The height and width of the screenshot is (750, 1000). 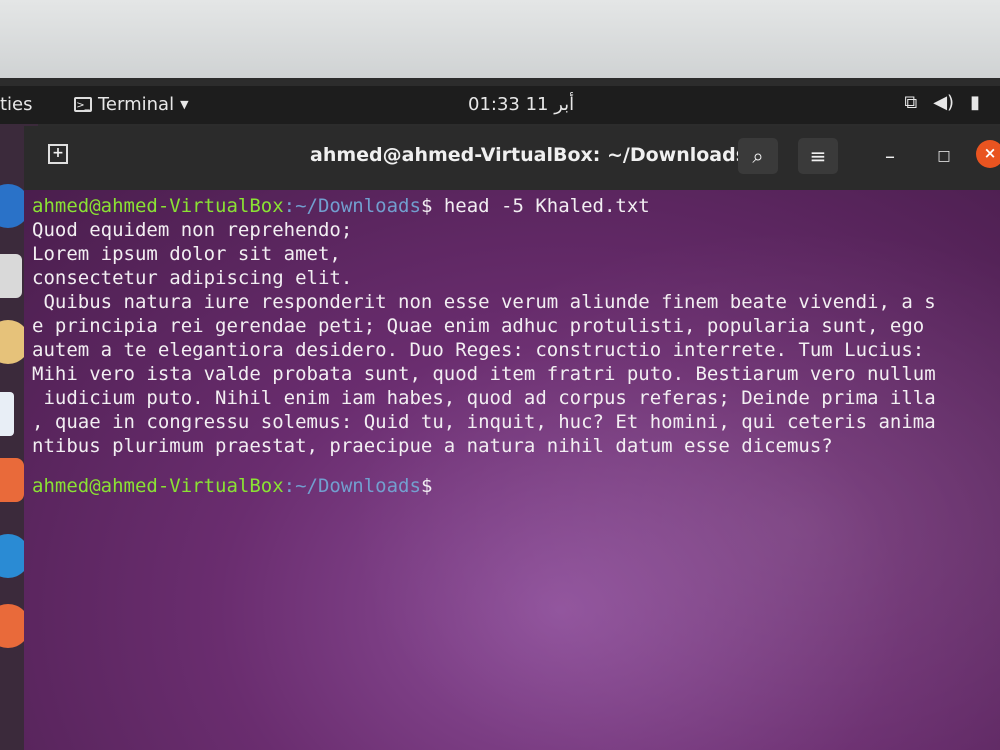 I want to click on top-bar: ties >_ Terminal ▼ 01:33 11 أبر ⧉ ◀) ▮, so click(x=500, y=105).